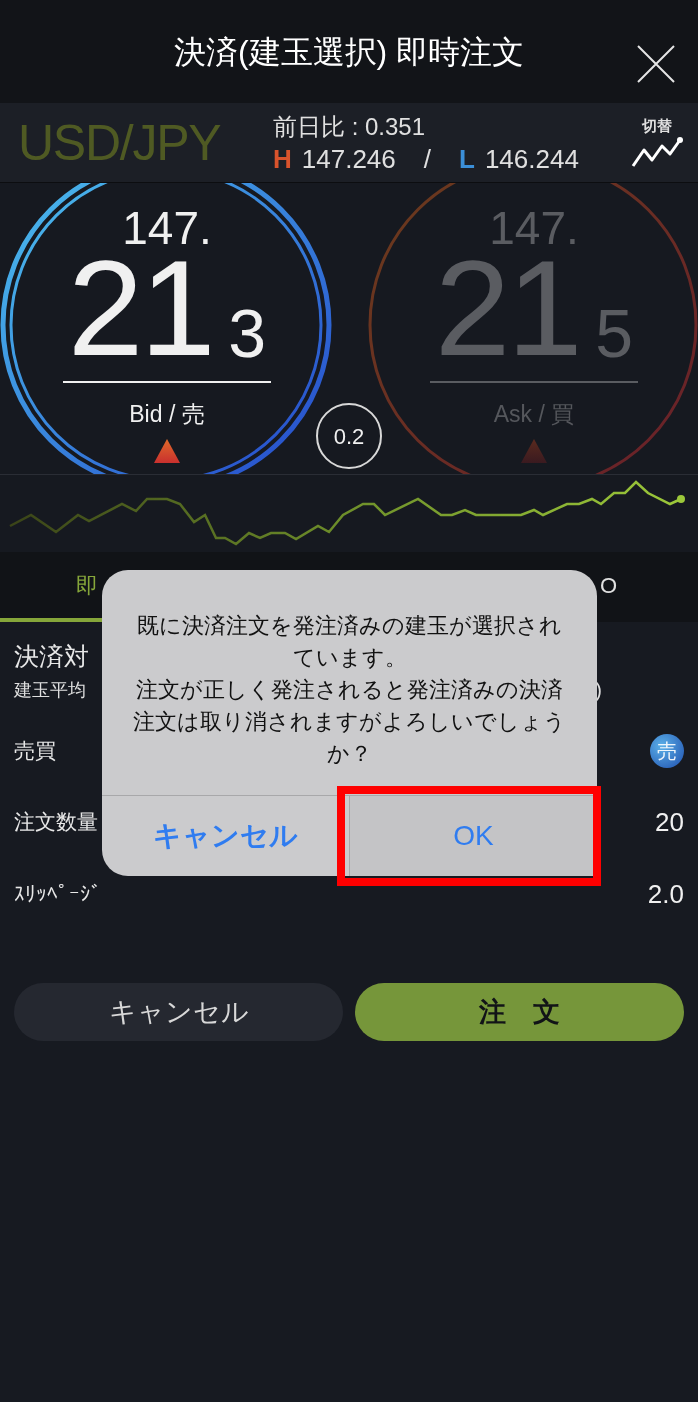  I want to click on close-icon, so click(656, 64).